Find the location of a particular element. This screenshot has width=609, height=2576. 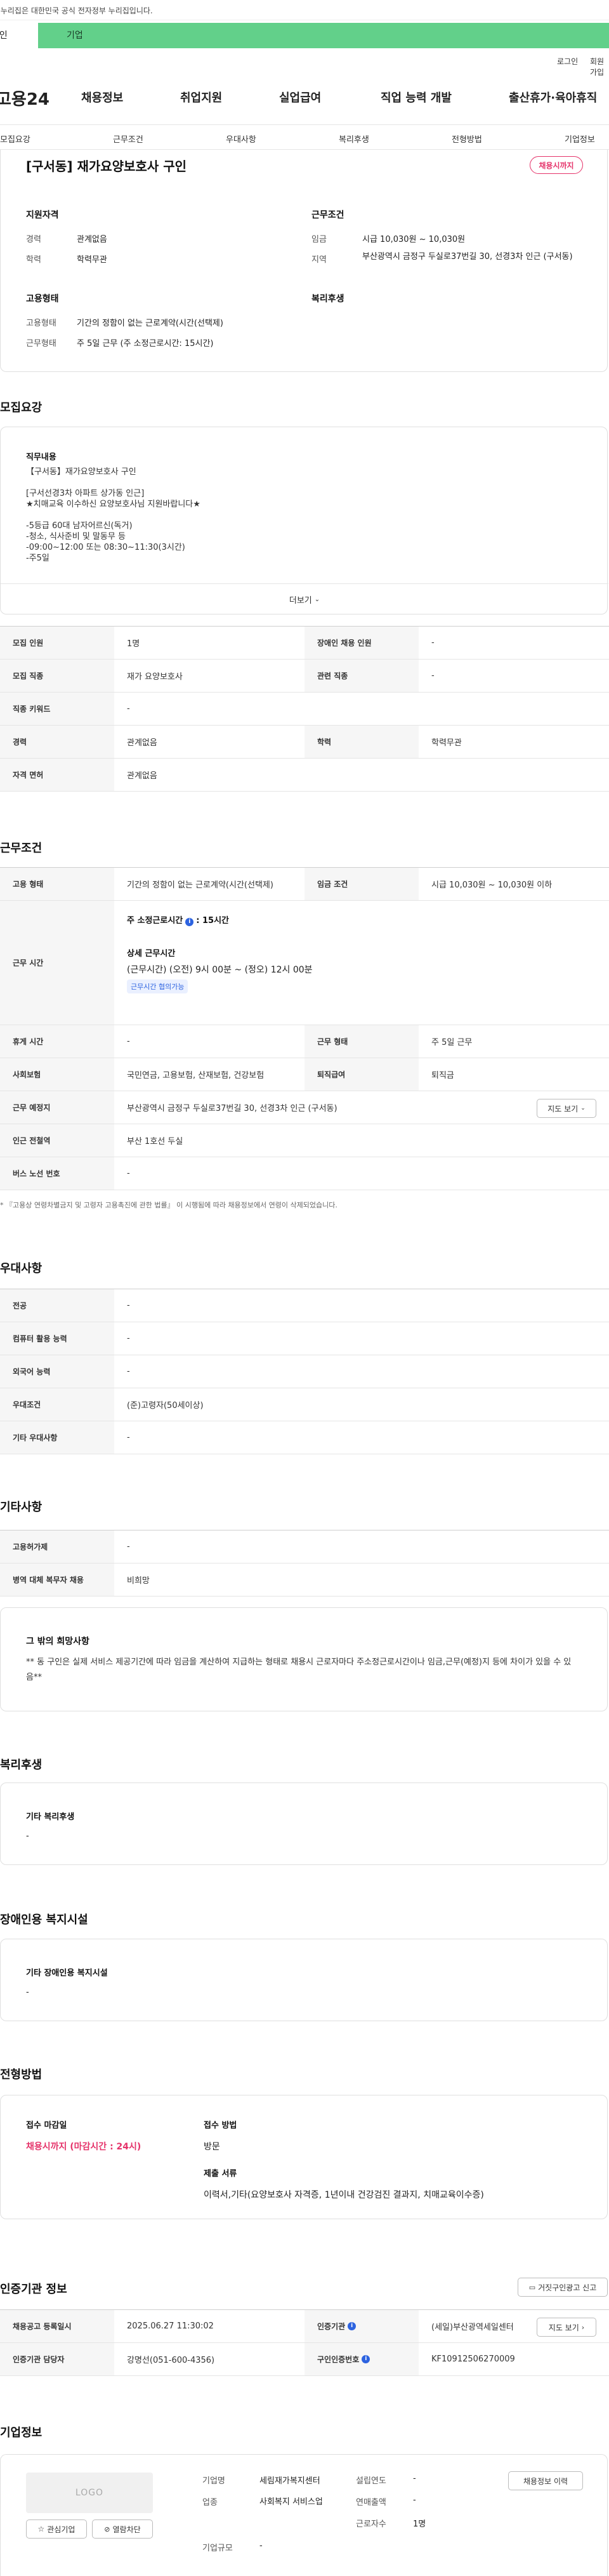

table-header: 고용 형태 is located at coordinates (57, 884).